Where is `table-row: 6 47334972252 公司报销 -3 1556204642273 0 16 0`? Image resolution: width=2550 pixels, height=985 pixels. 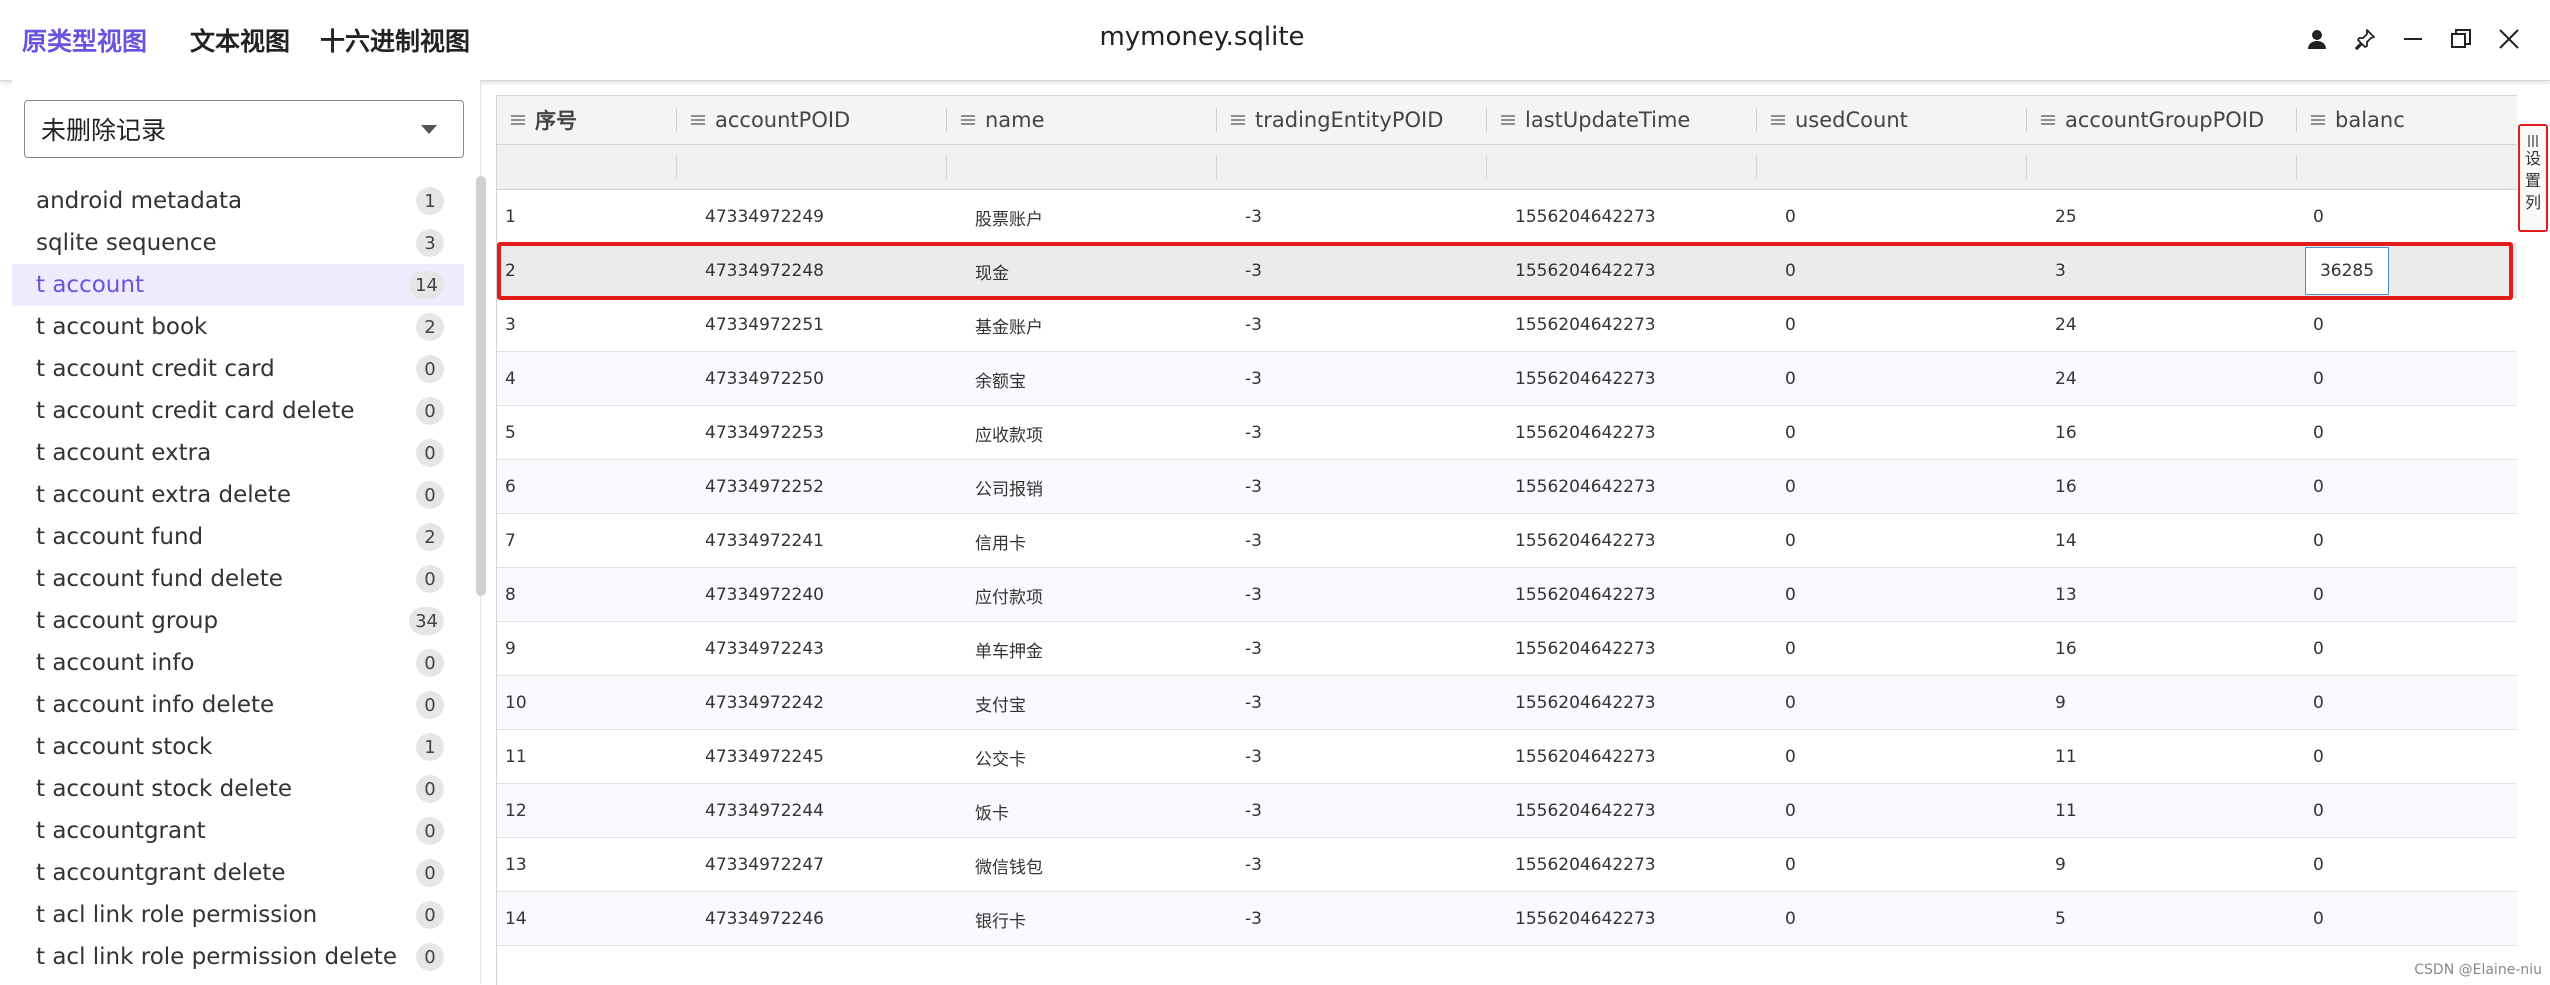
table-row: 6 47334972252 公司报销 -3 1556204642273 0 16 0 is located at coordinates (1507, 487).